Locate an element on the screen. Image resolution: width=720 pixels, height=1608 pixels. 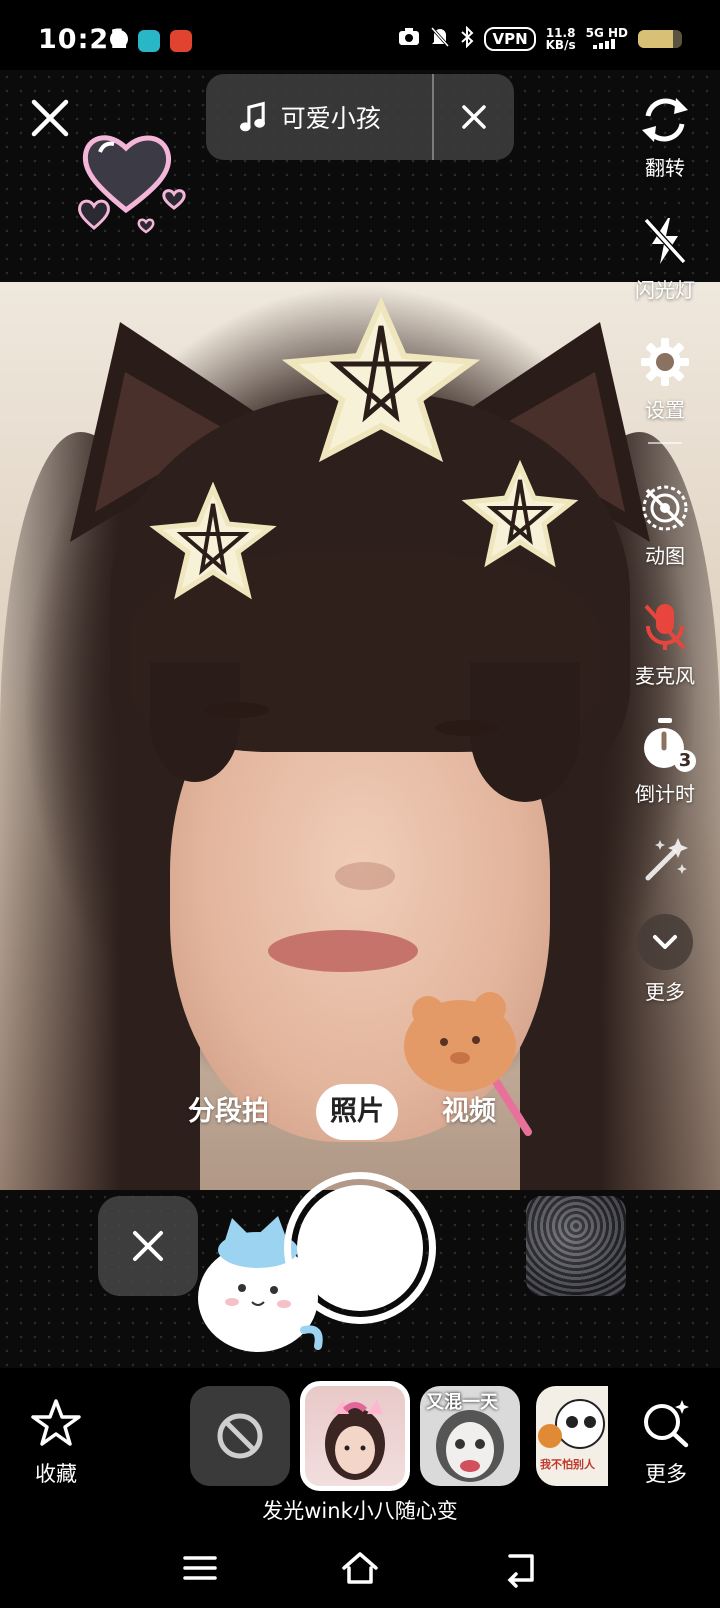
remove-music-button is located at coordinates (474, 117).